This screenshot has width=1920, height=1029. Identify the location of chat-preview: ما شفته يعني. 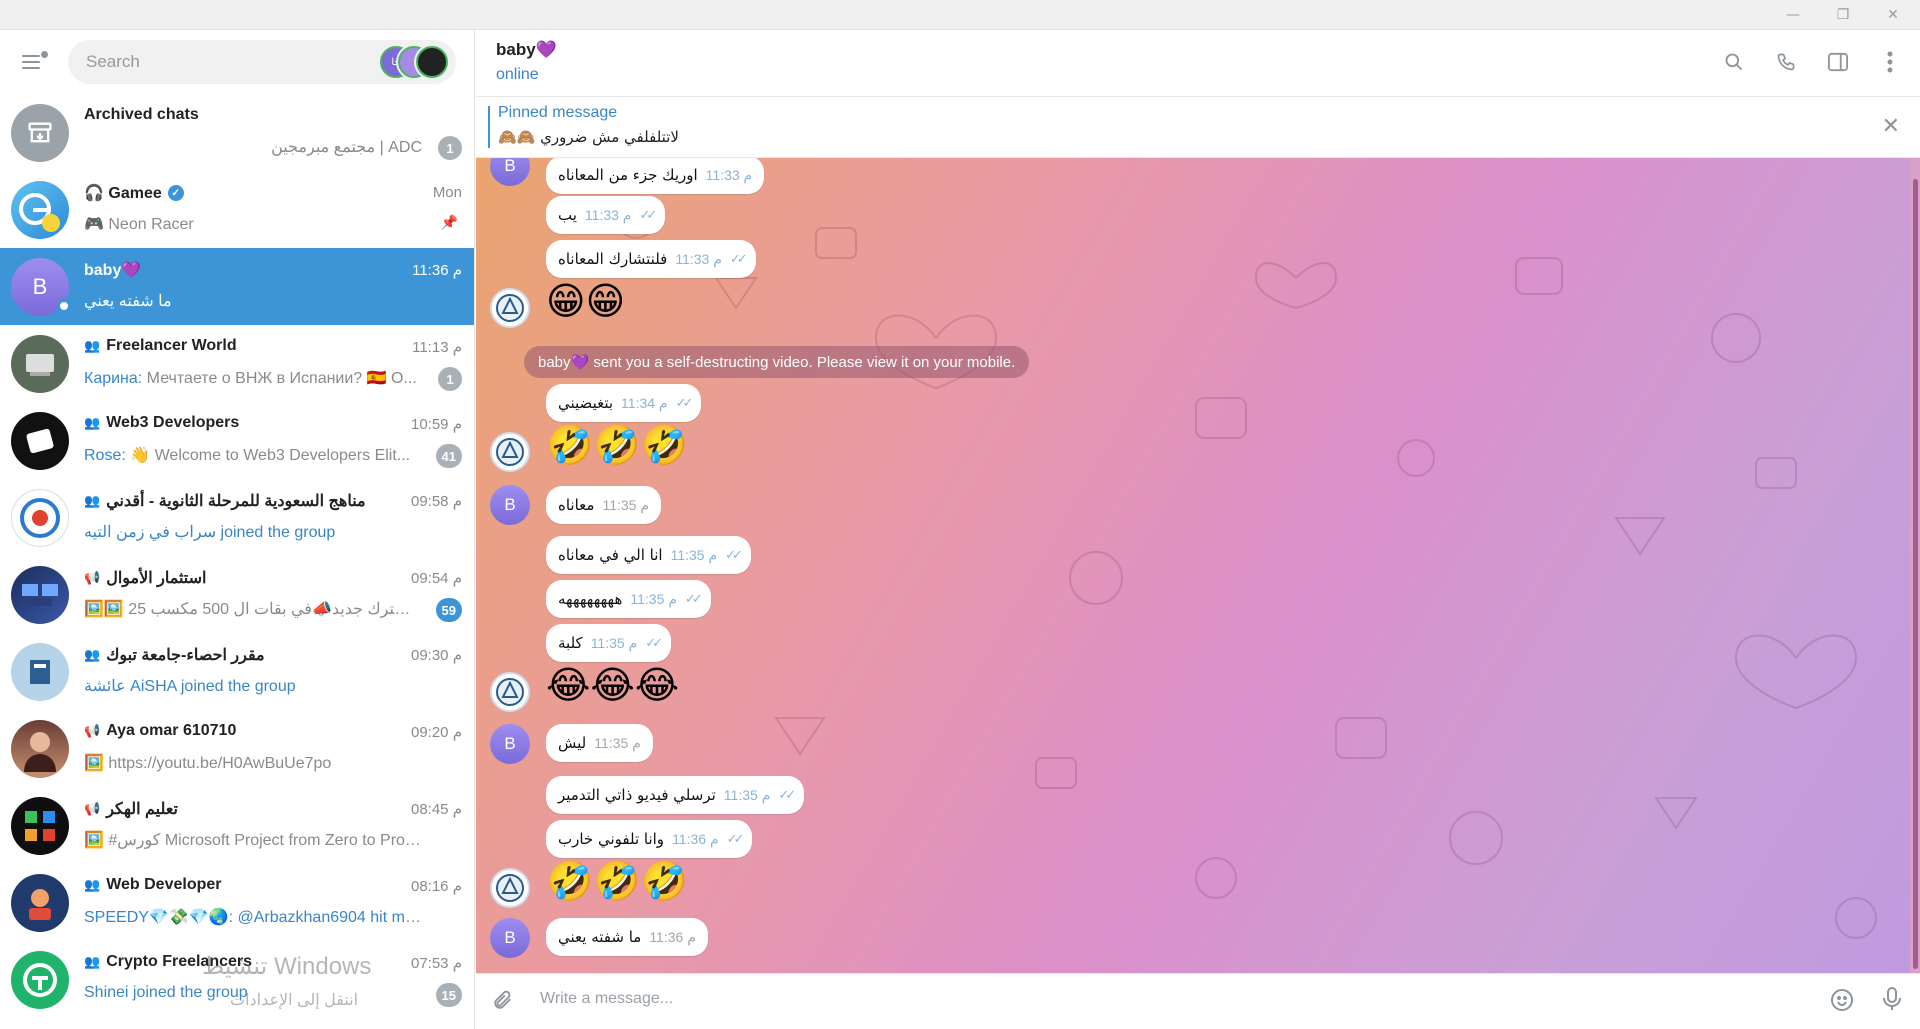
(128, 301).